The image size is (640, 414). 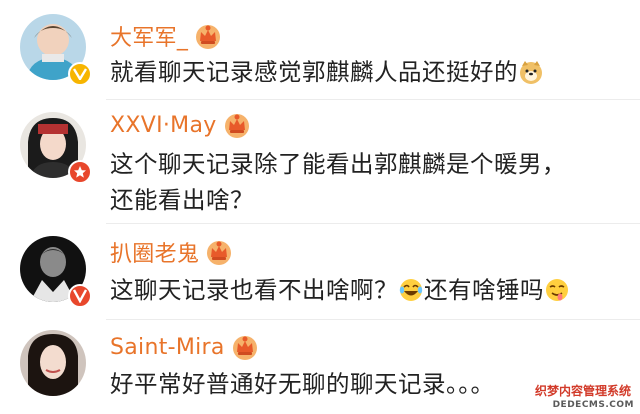 What do you see at coordinates (338, 182) in the screenshot?
I see `comment-text: 这个聊天记录除了能看出郭麒麟是个暖男， 还能看出啥？` at bounding box center [338, 182].